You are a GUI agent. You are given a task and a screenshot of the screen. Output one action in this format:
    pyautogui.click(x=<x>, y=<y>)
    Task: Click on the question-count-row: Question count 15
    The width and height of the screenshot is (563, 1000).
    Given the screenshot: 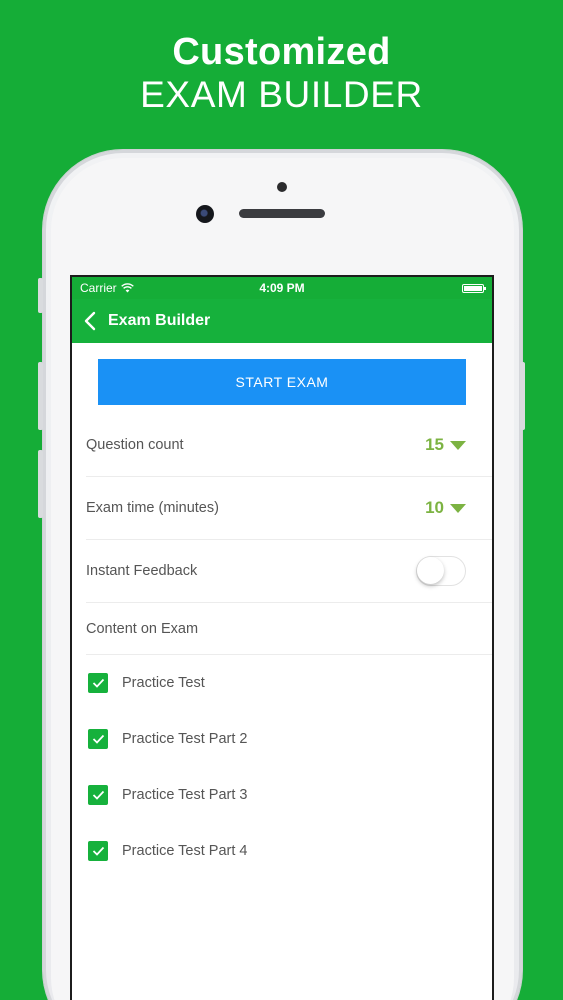 What is the action you would take?
    pyautogui.click(x=289, y=445)
    